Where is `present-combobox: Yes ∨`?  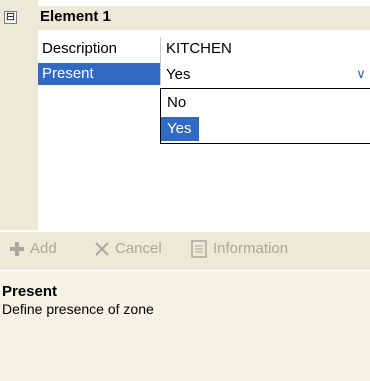
present-combobox: Yes ∨ is located at coordinates (265, 74).